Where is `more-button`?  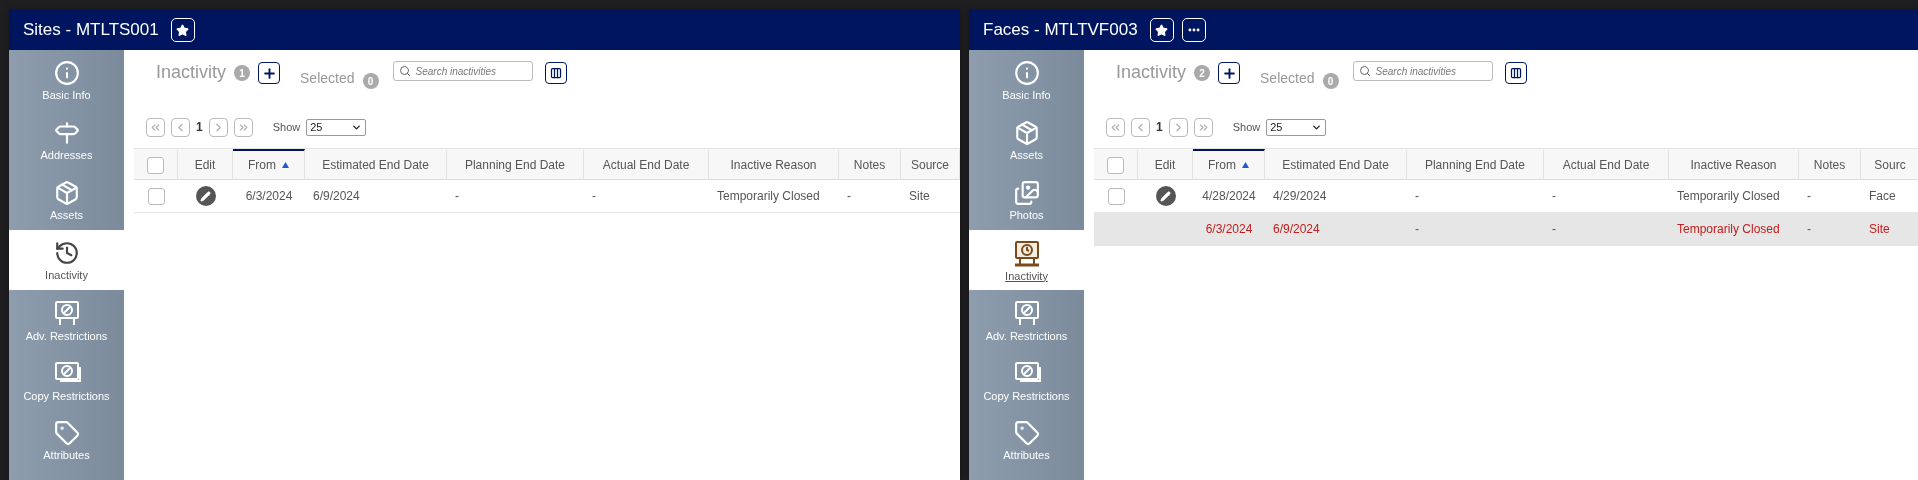 more-button is located at coordinates (1193, 30).